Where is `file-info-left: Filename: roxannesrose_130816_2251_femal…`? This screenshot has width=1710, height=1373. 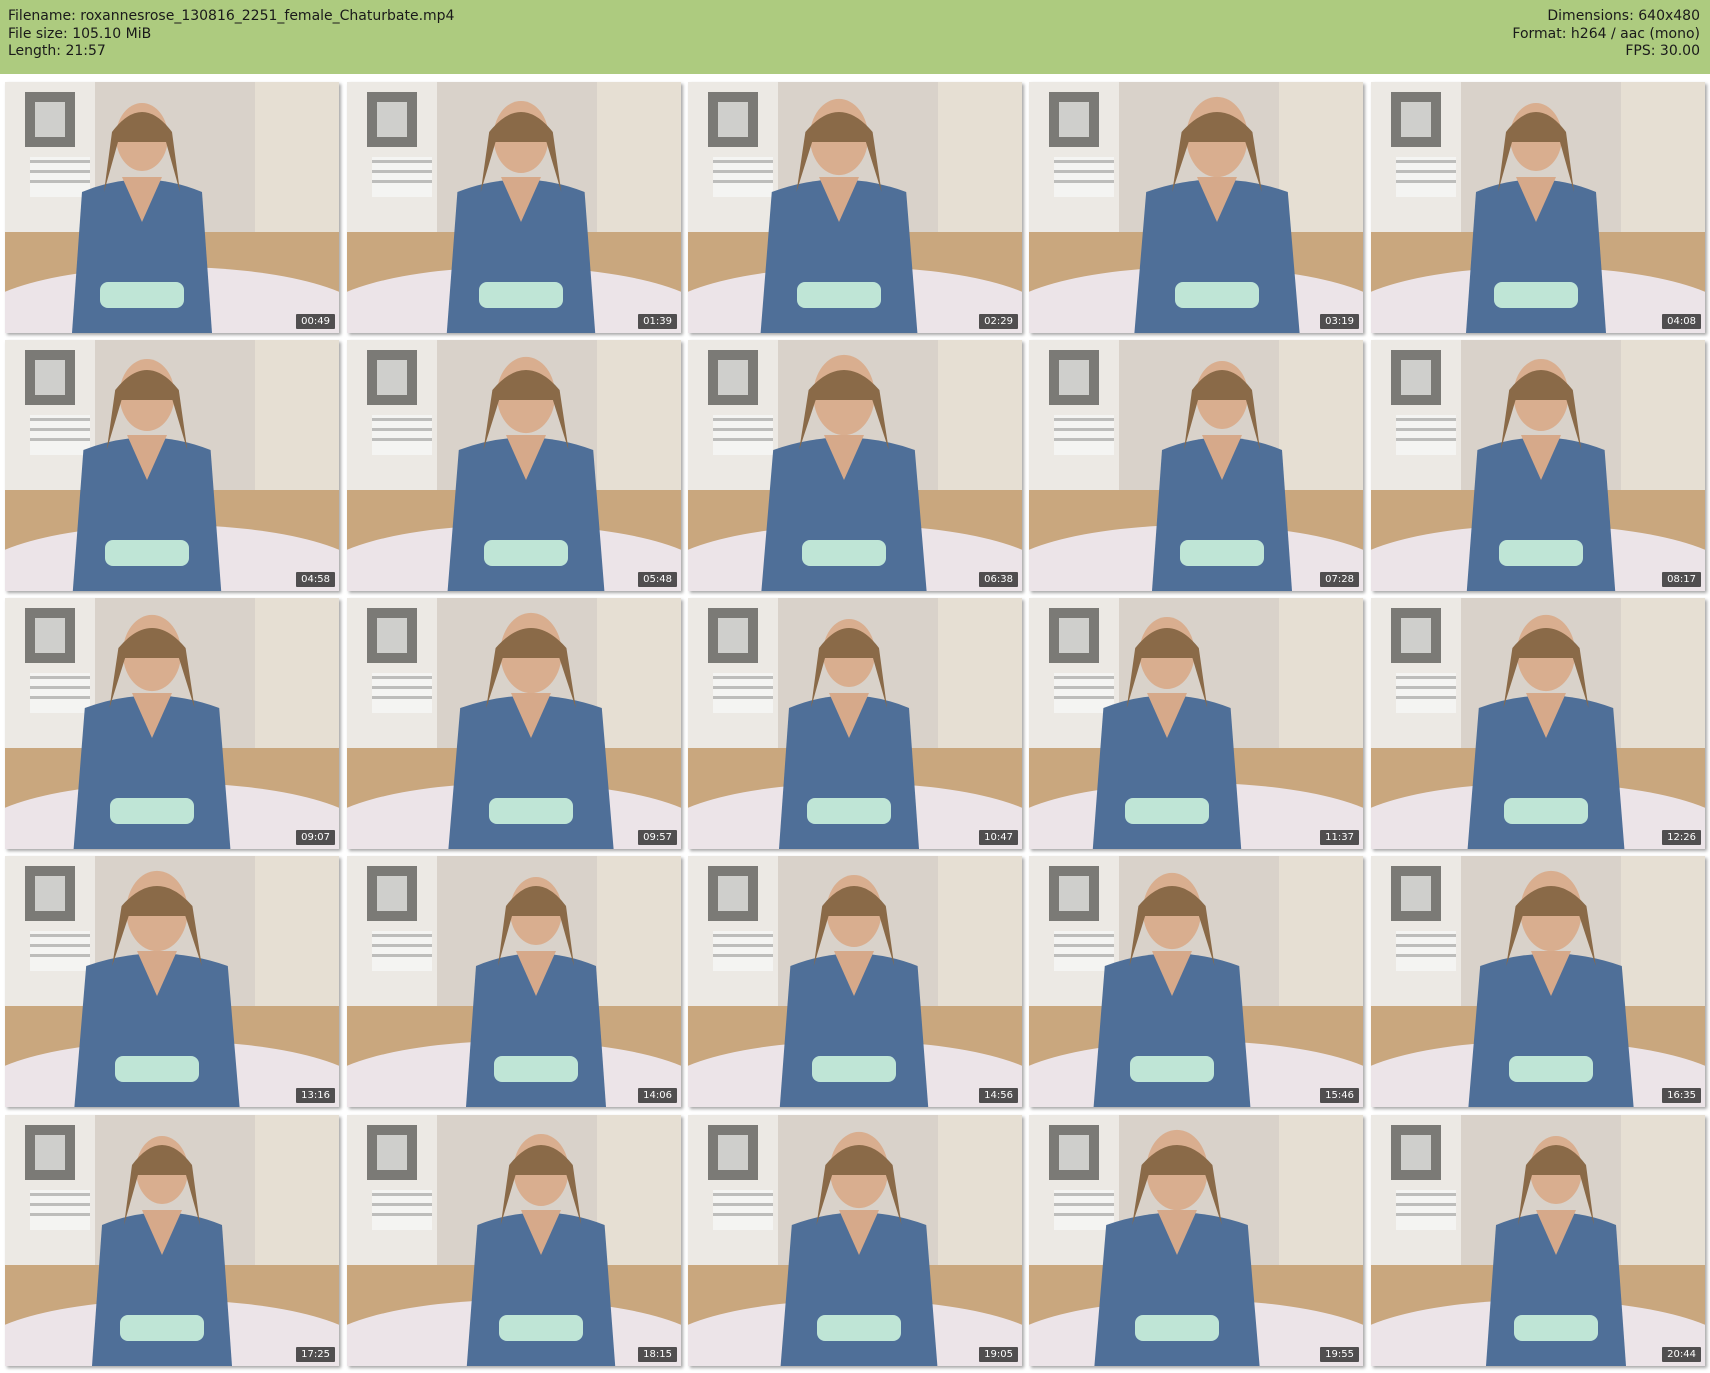 file-info-left: Filename: roxannesrose_130816_2251_femal… is located at coordinates (231, 34).